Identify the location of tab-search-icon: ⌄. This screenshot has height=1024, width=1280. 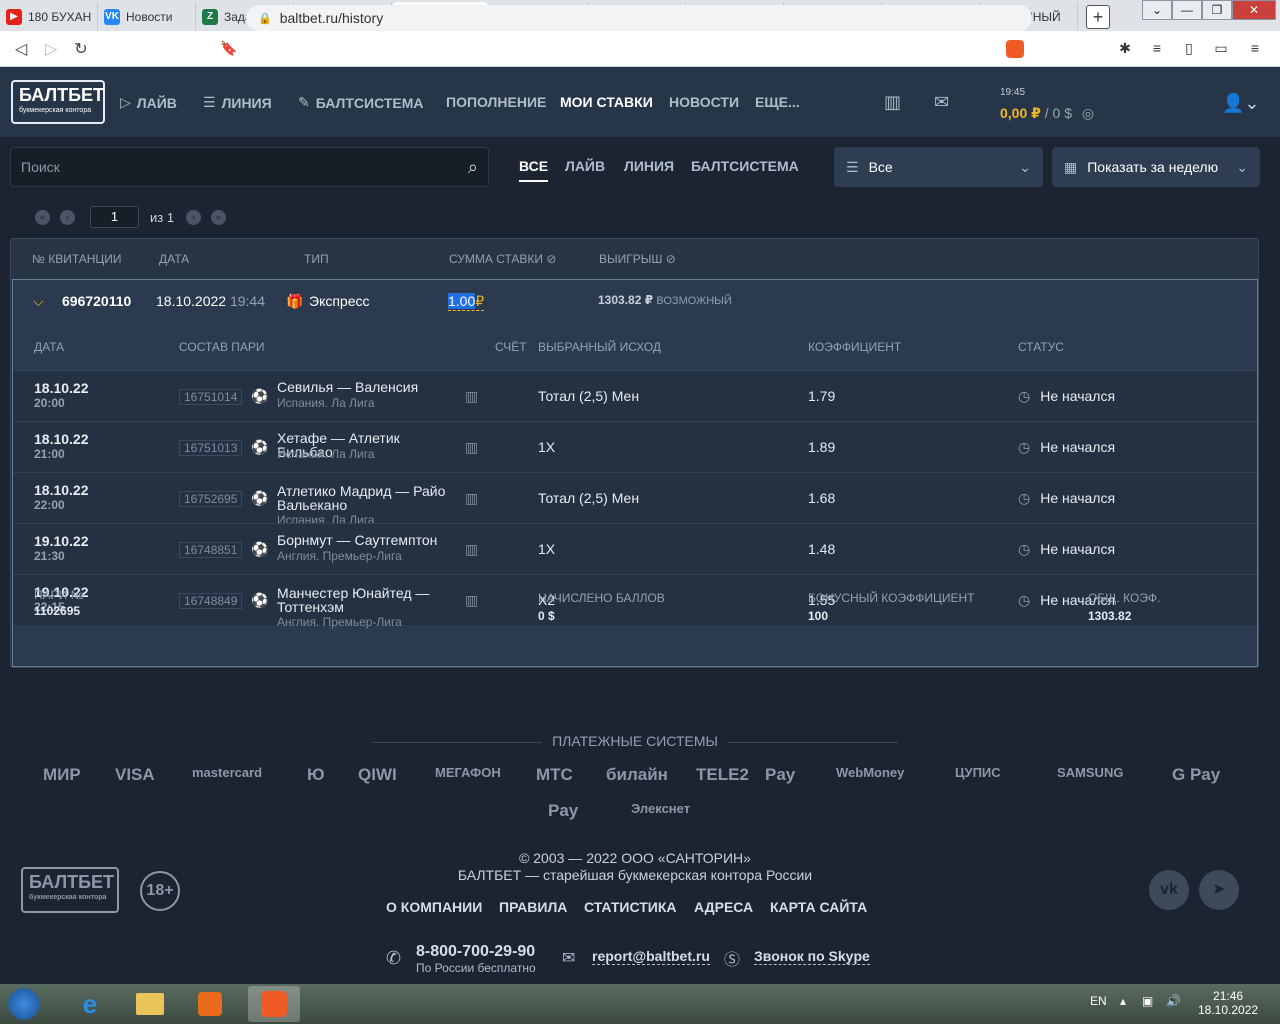
(1157, 10).